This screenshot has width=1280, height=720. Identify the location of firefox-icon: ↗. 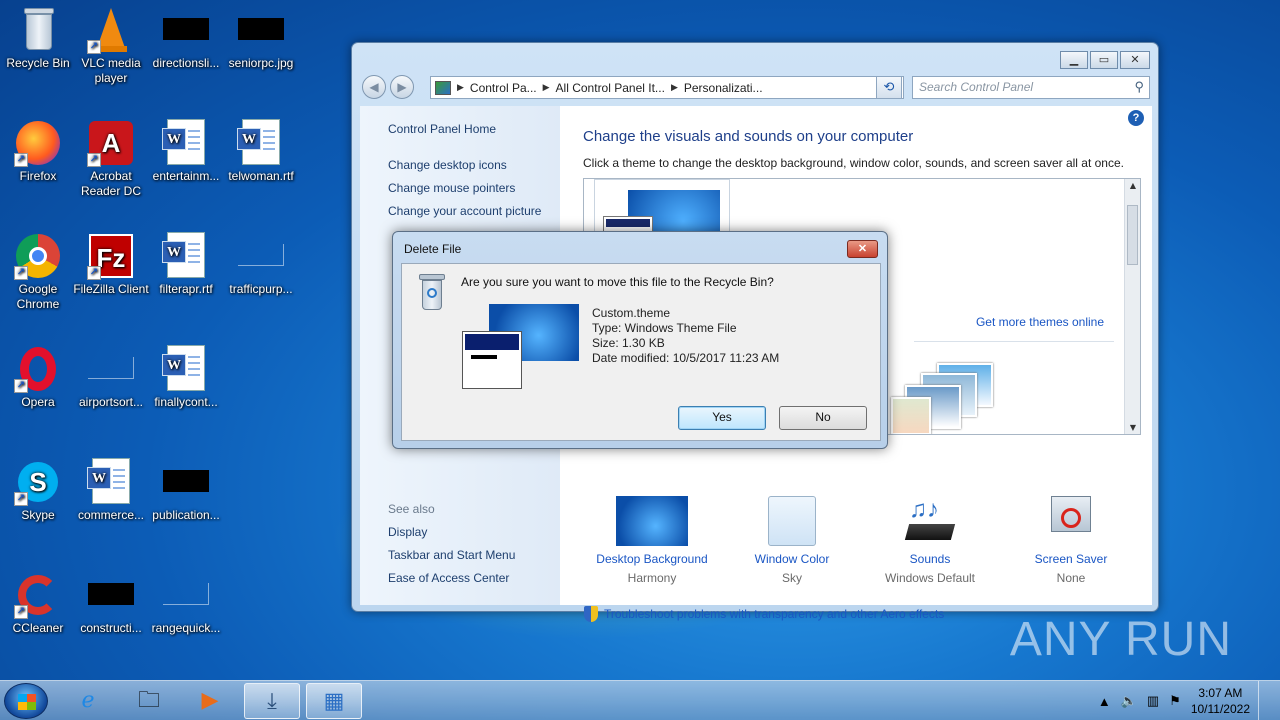
(38, 143).